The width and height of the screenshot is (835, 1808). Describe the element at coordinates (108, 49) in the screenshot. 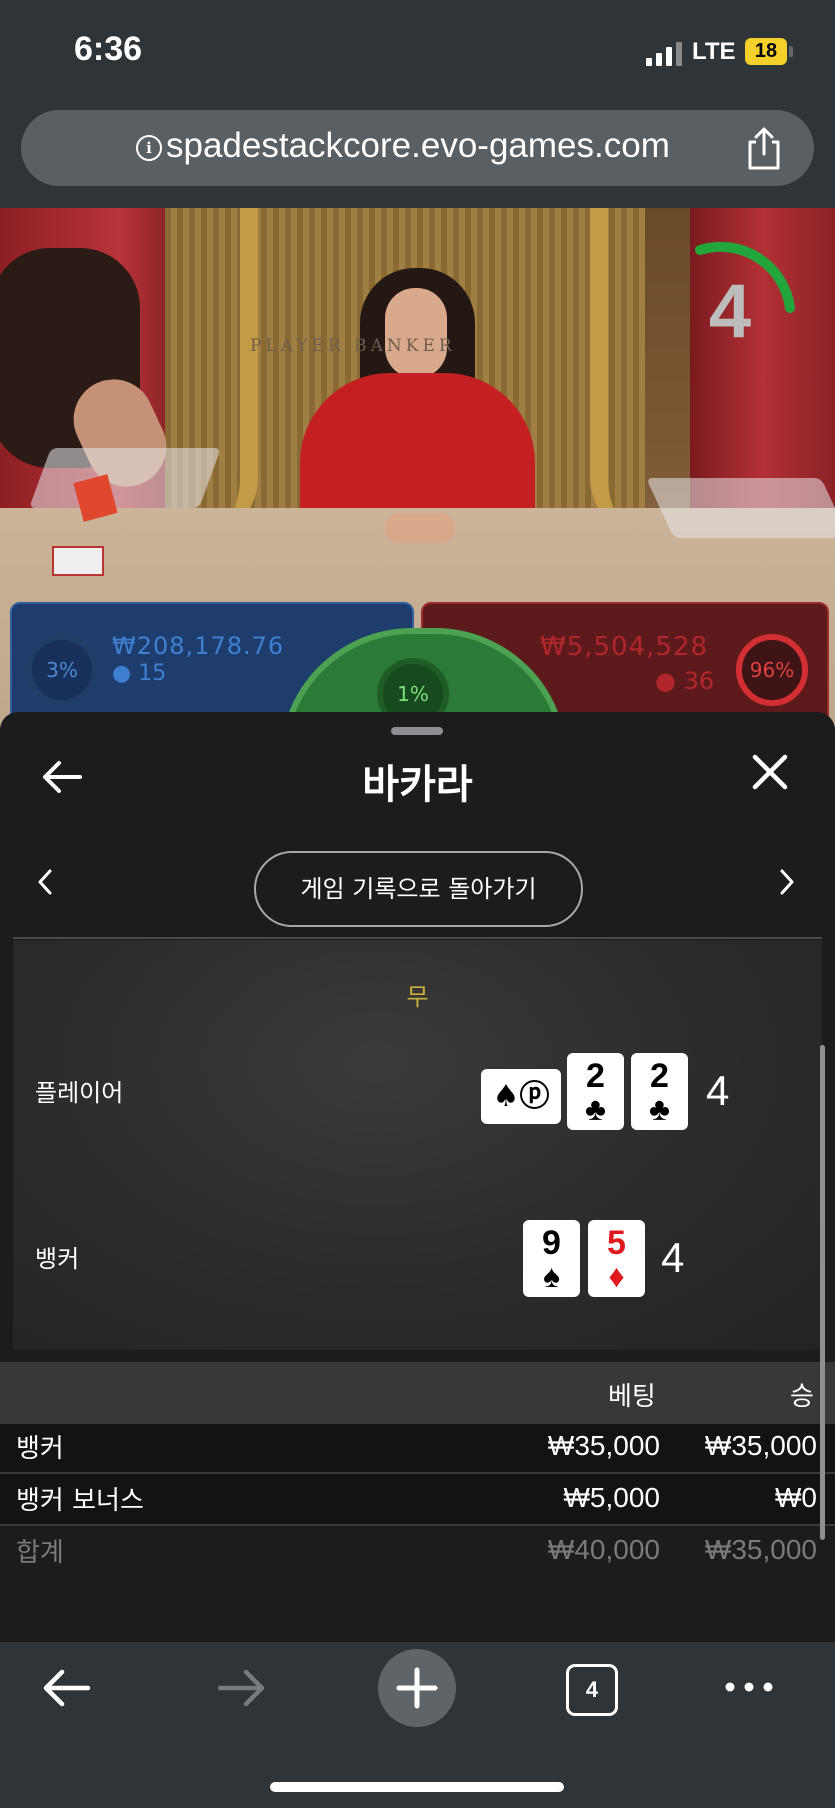

I see `status-time: 6:36` at that location.